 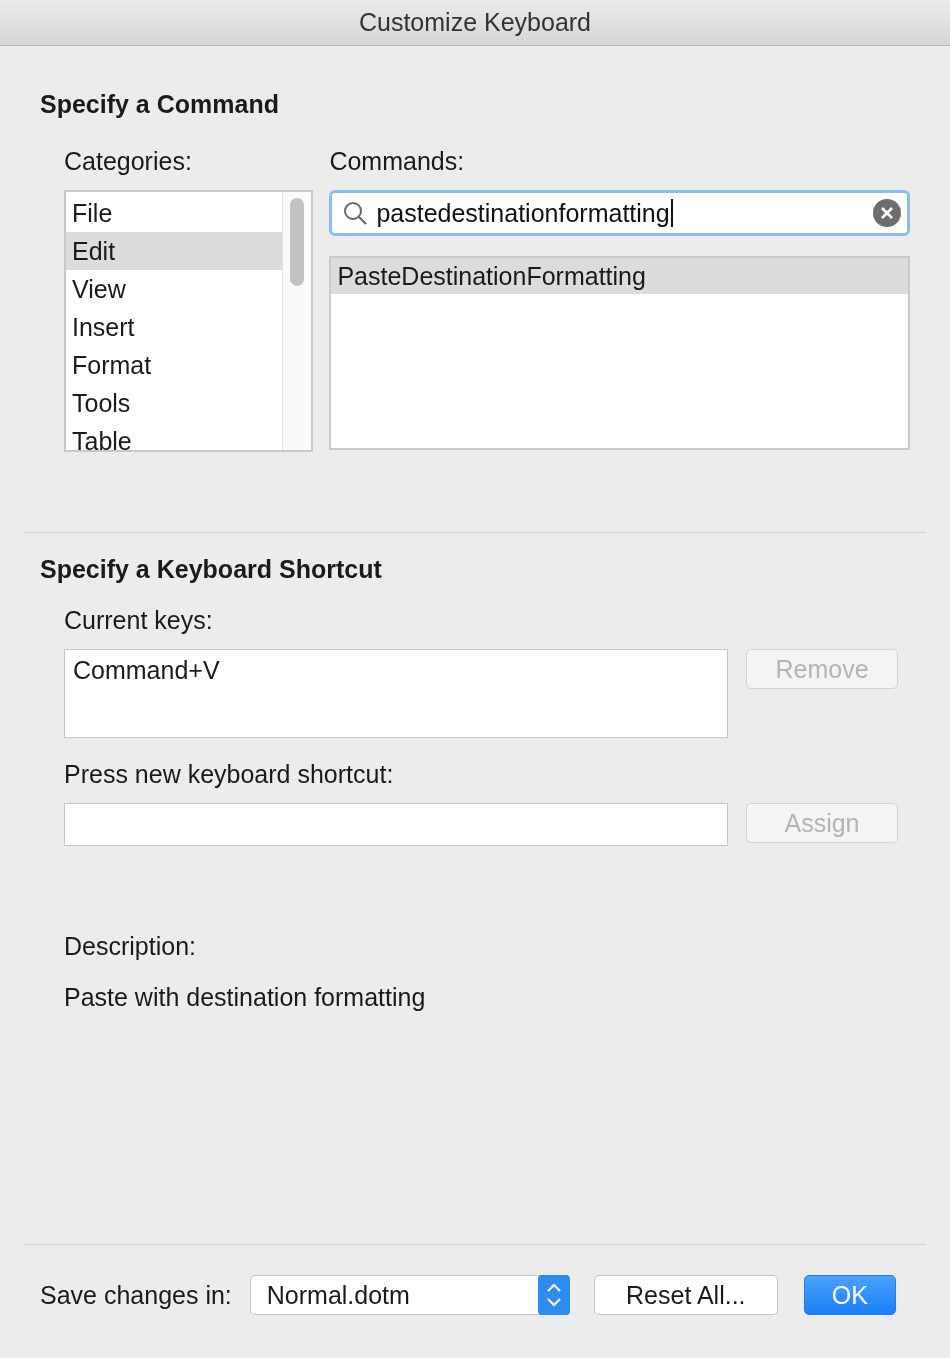 What do you see at coordinates (475, 22) in the screenshot?
I see `window-title: Customize Keyboard` at bounding box center [475, 22].